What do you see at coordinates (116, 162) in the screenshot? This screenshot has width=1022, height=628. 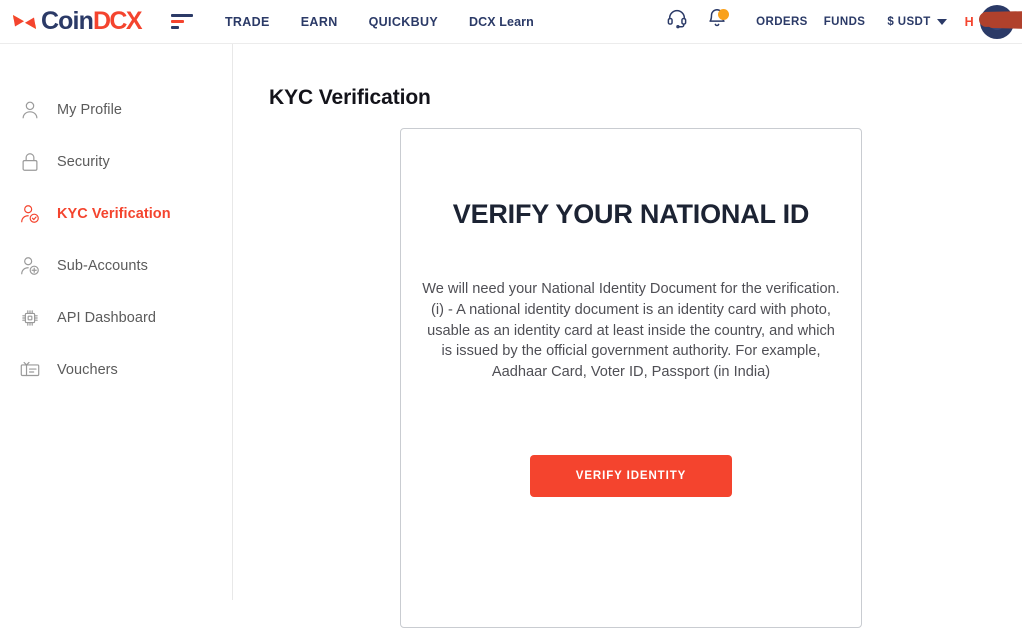 I see `sidebar-item-security: Security` at bounding box center [116, 162].